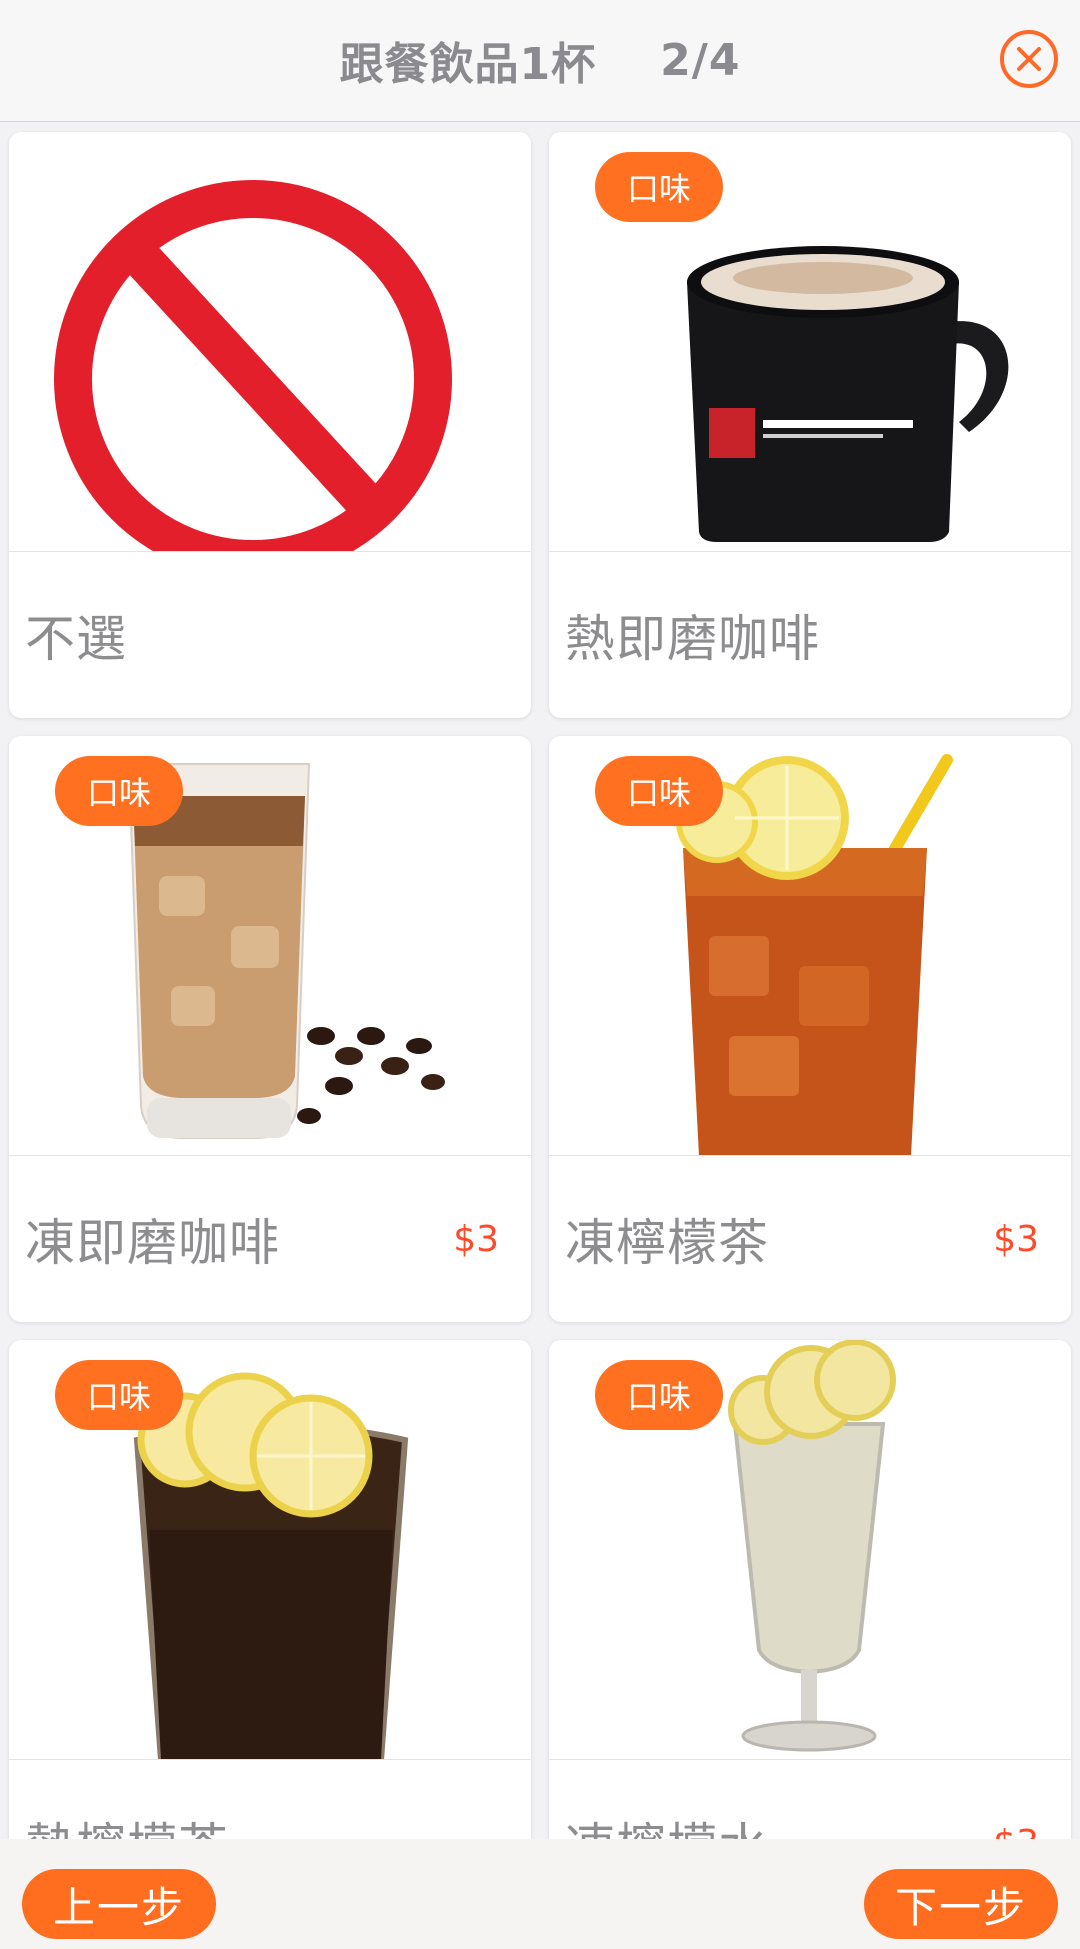  I want to click on previous-step-button: 上一步, so click(119, 1904).